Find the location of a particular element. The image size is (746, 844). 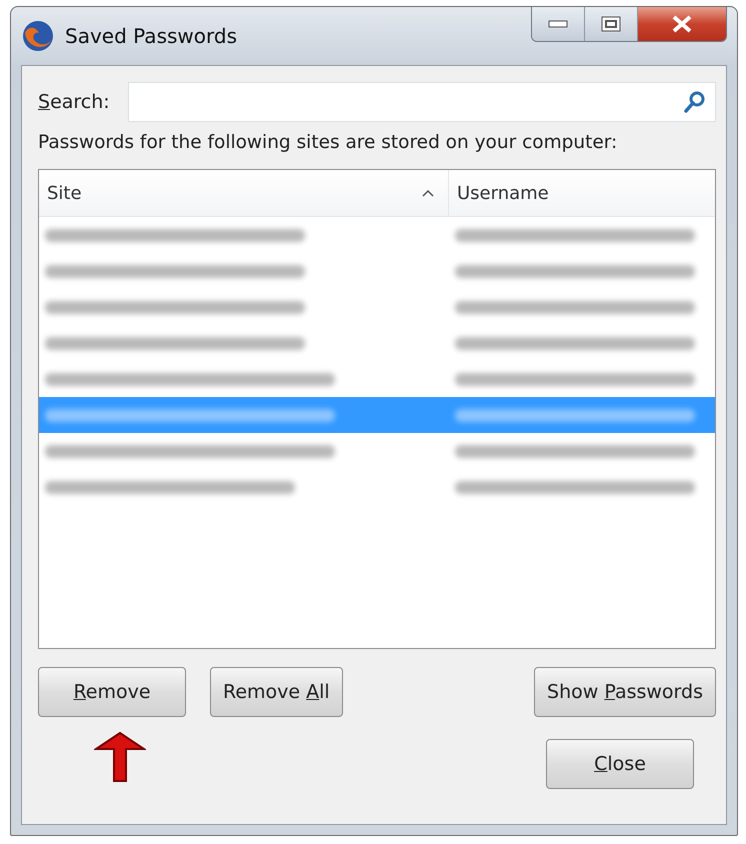

close-button is located at coordinates (682, 24).